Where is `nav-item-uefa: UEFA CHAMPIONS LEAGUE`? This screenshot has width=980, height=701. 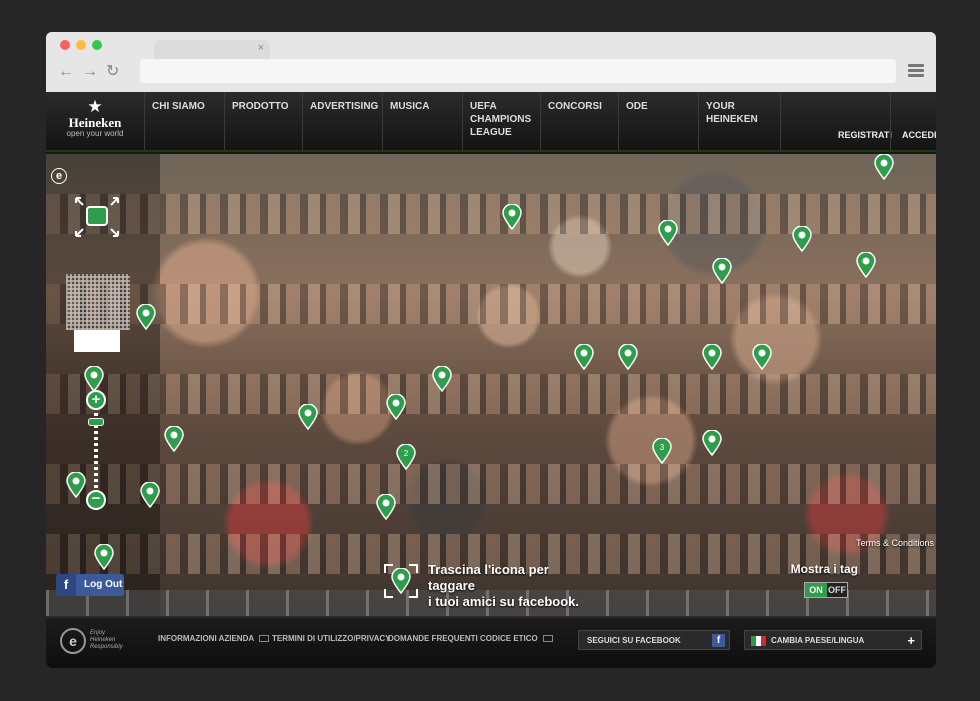
nav-item-uefa: UEFA CHAMPIONS LEAGUE is located at coordinates (500, 119).